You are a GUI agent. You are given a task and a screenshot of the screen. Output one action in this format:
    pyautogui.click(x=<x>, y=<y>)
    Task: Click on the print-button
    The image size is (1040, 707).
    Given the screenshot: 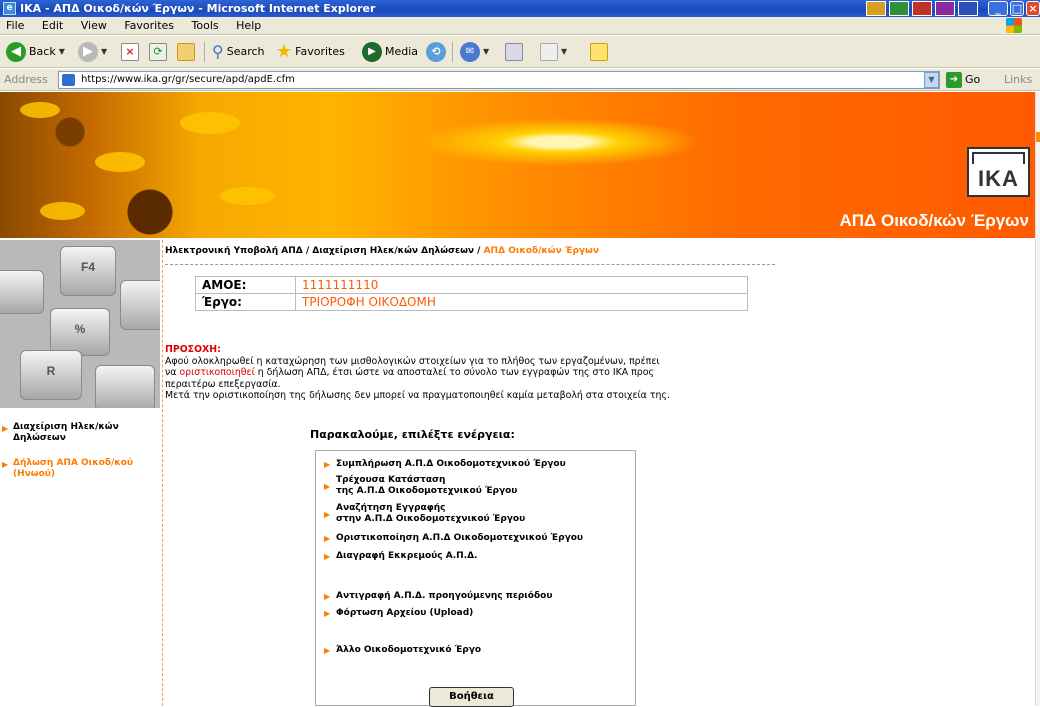 What is the action you would take?
    pyautogui.click(x=514, y=52)
    